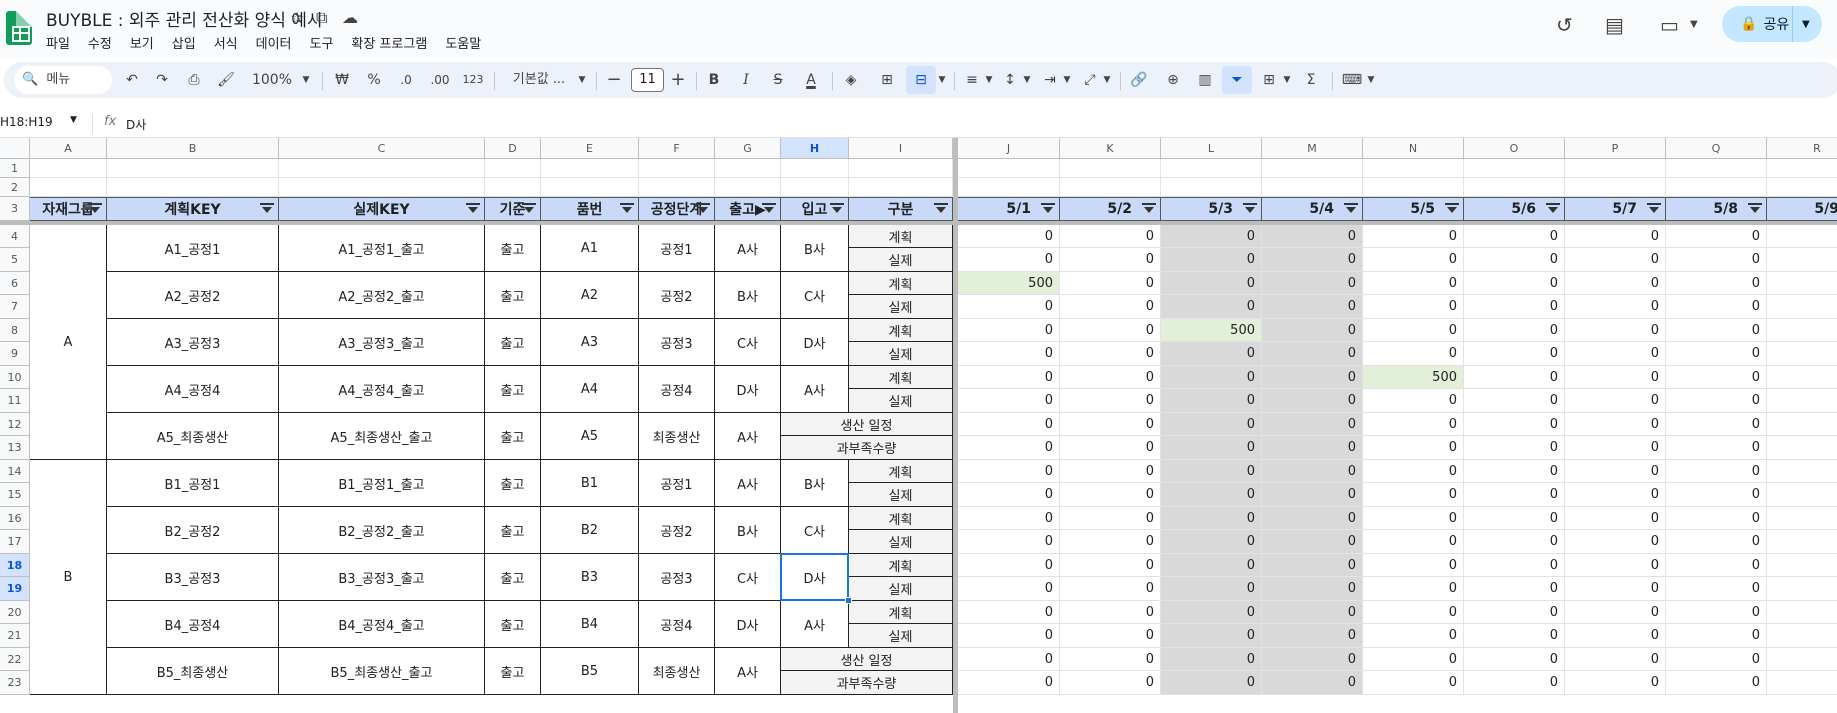 The width and height of the screenshot is (1837, 713). Describe the element at coordinates (746, 80) in the screenshot. I see `italic-button: I` at that location.